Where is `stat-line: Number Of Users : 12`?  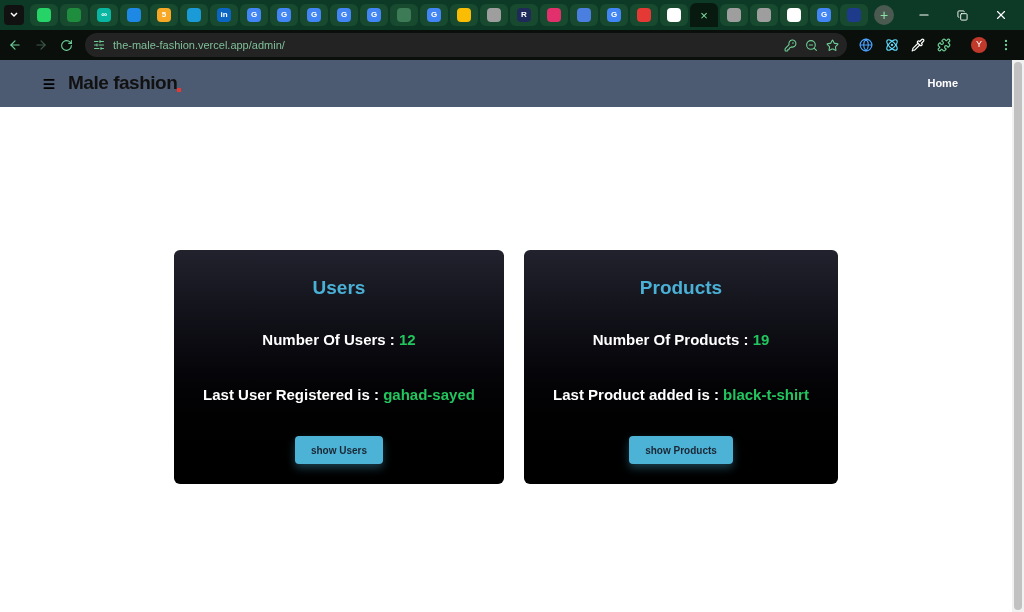
stat-line: Number Of Users : 12 is located at coordinates (339, 340).